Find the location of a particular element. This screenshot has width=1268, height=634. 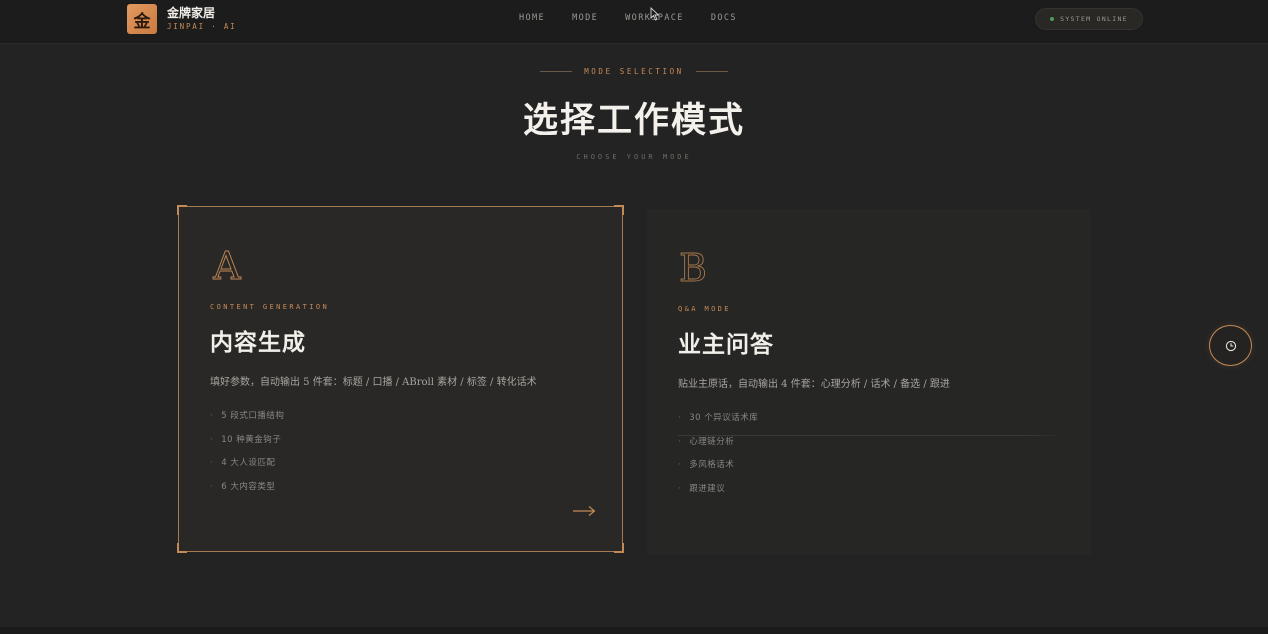

list-item: 5 段式口播结构 is located at coordinates (247, 422).